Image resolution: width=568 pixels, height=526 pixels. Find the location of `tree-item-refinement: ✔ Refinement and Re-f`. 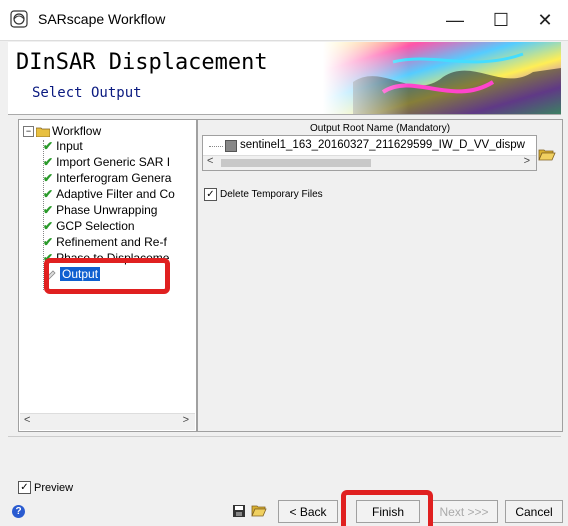

tree-item-refinement: ✔ Refinement and Re-f is located at coordinates (105, 242).